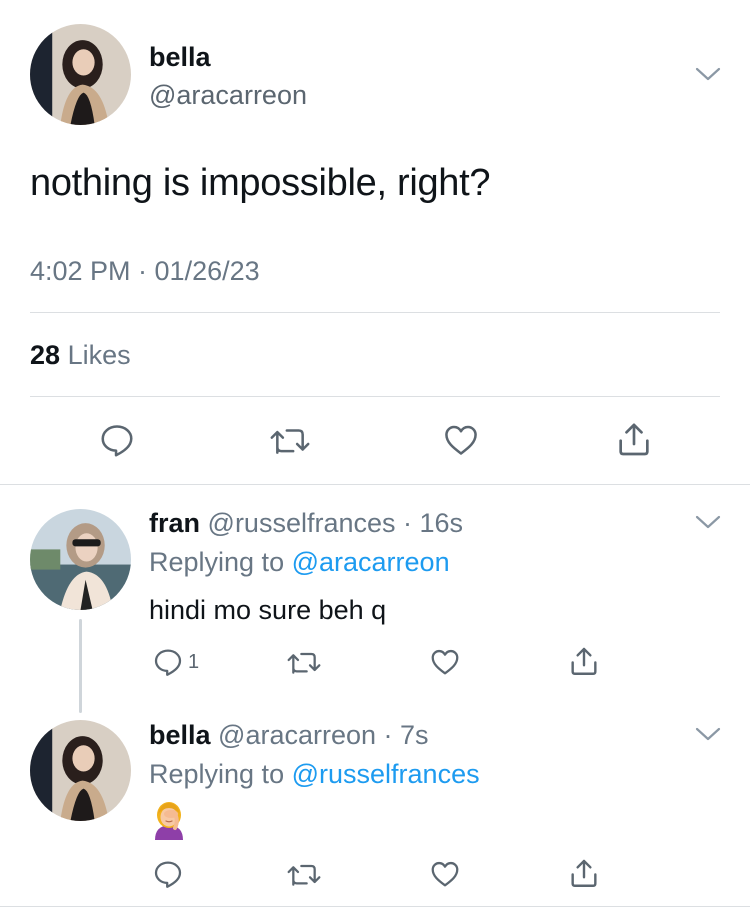 This screenshot has width=750, height=909. What do you see at coordinates (194, 661) in the screenshot?
I see `reply-count: 1` at bounding box center [194, 661].